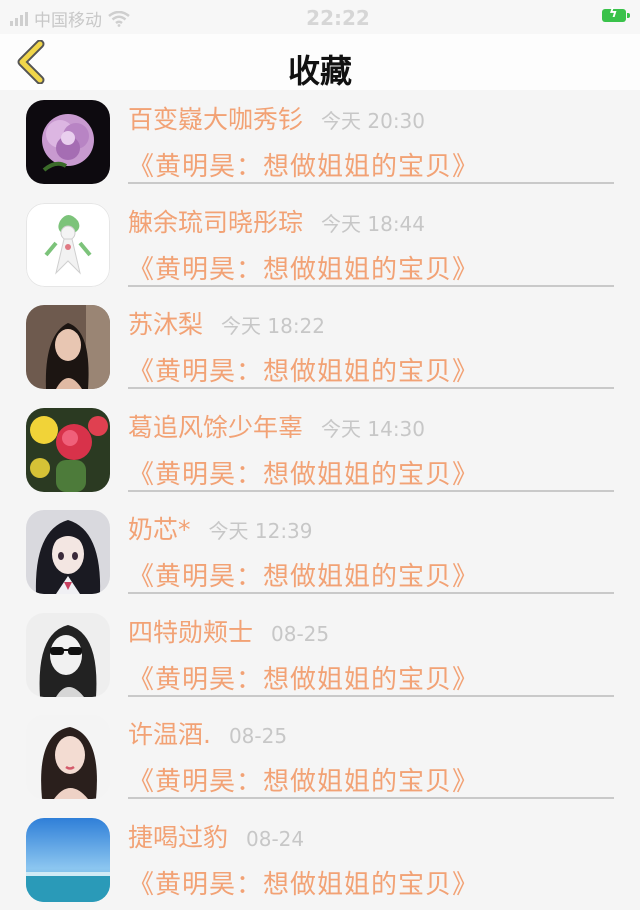 The height and width of the screenshot is (910, 640). Describe the element at coordinates (68, 347) in the screenshot. I see `woman-portrait-avatar` at that location.